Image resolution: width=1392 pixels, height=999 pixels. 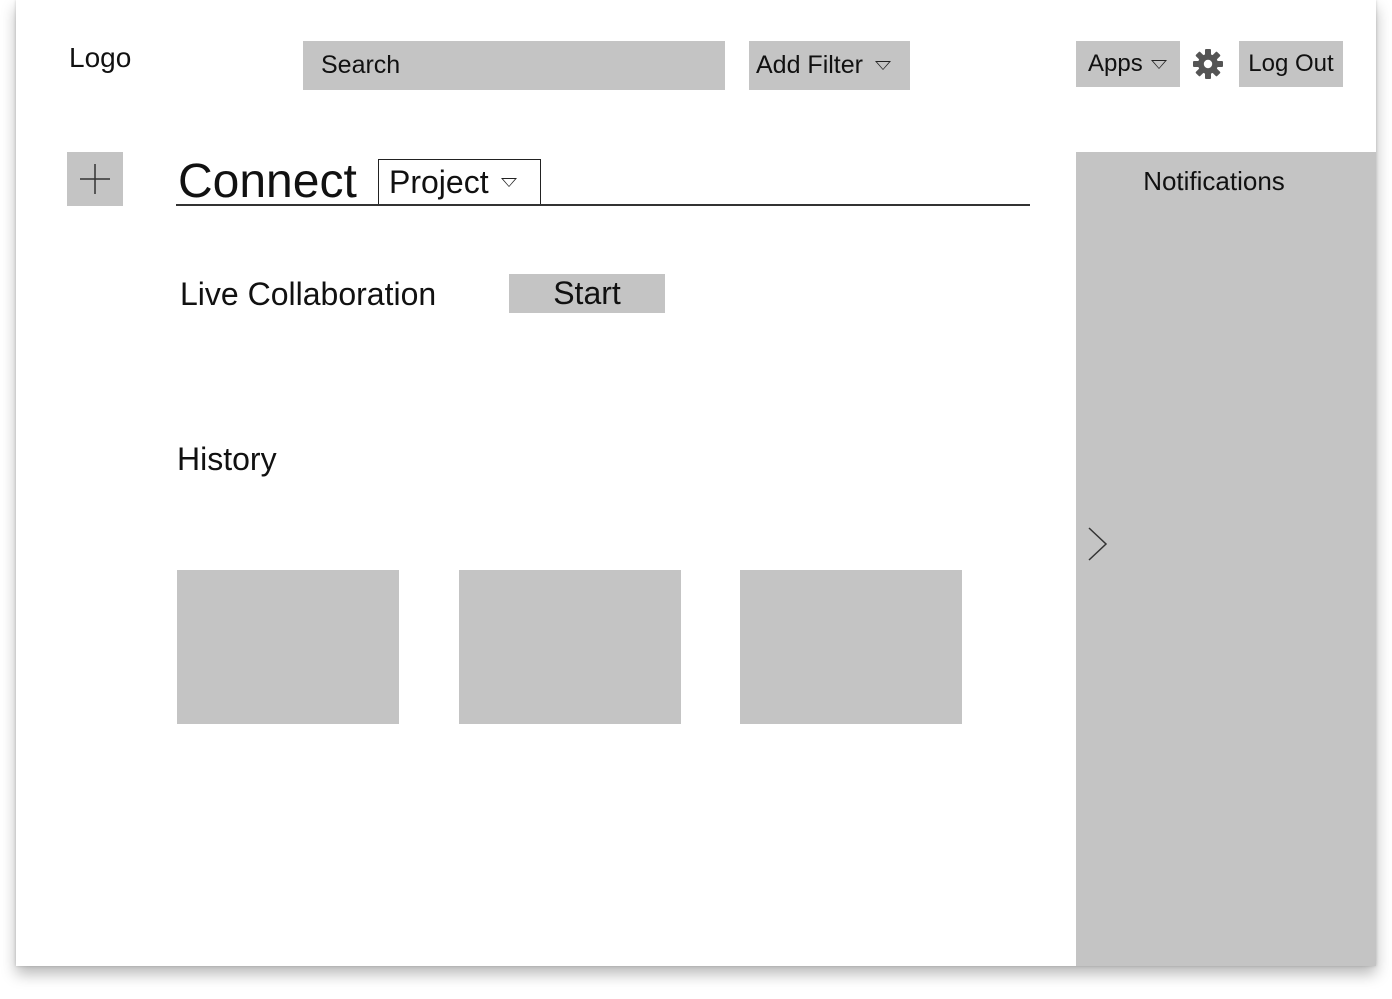 What do you see at coordinates (100, 57) in the screenshot?
I see `logo: Logo` at bounding box center [100, 57].